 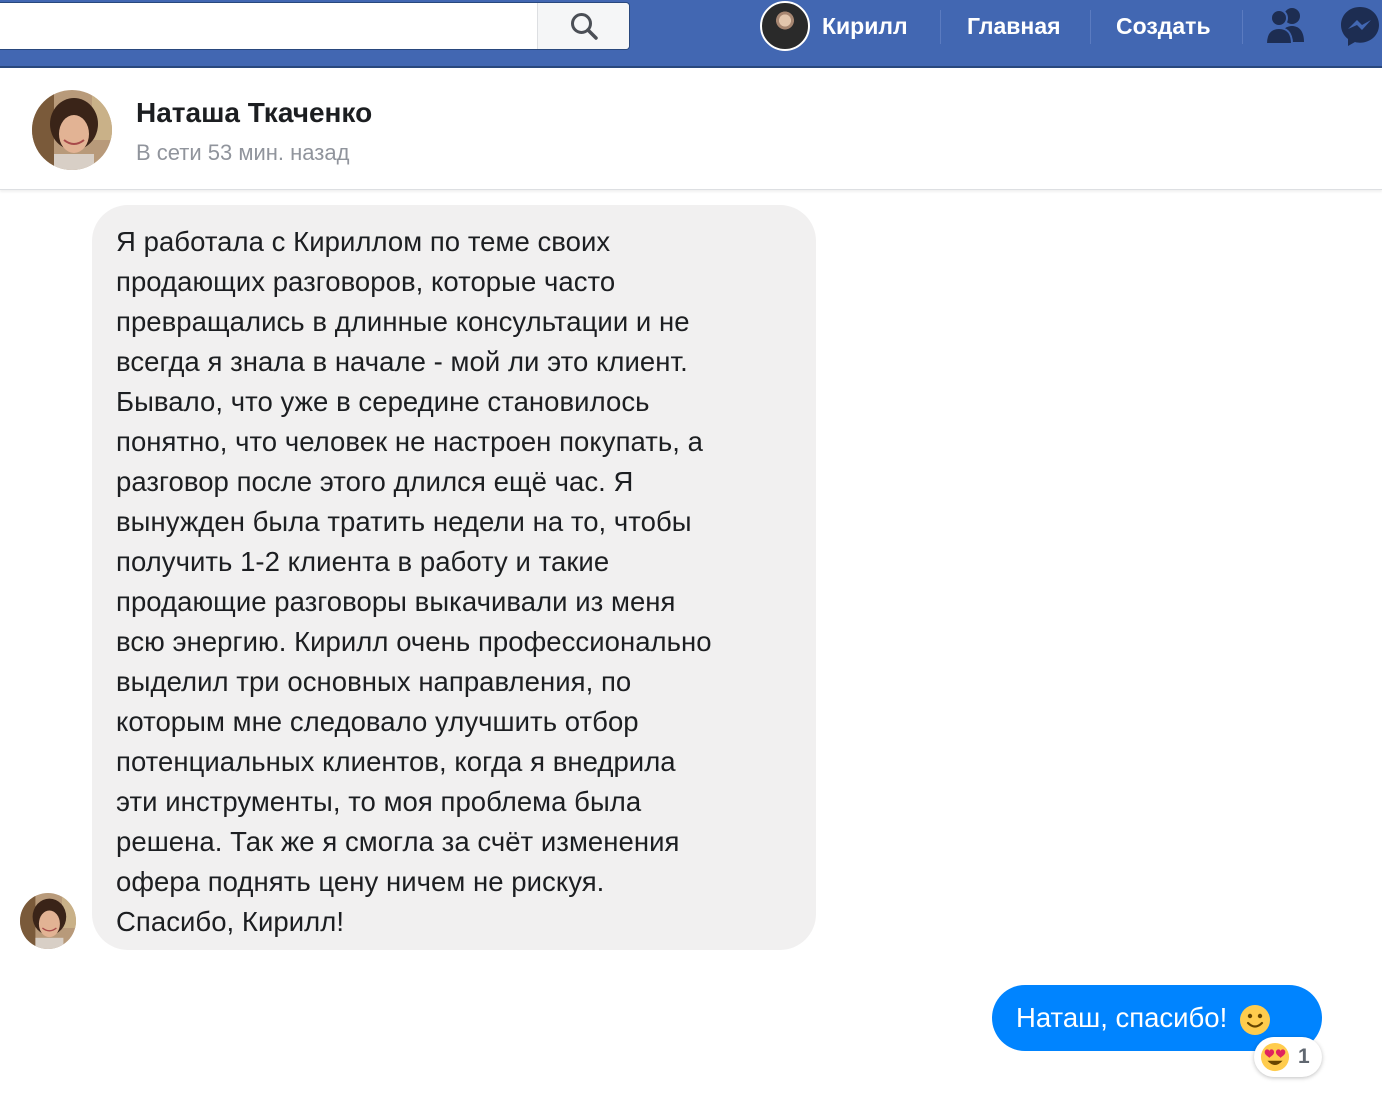 I want to click on message-line: которым мне следовало улучшить отбор, so click(x=377, y=721).